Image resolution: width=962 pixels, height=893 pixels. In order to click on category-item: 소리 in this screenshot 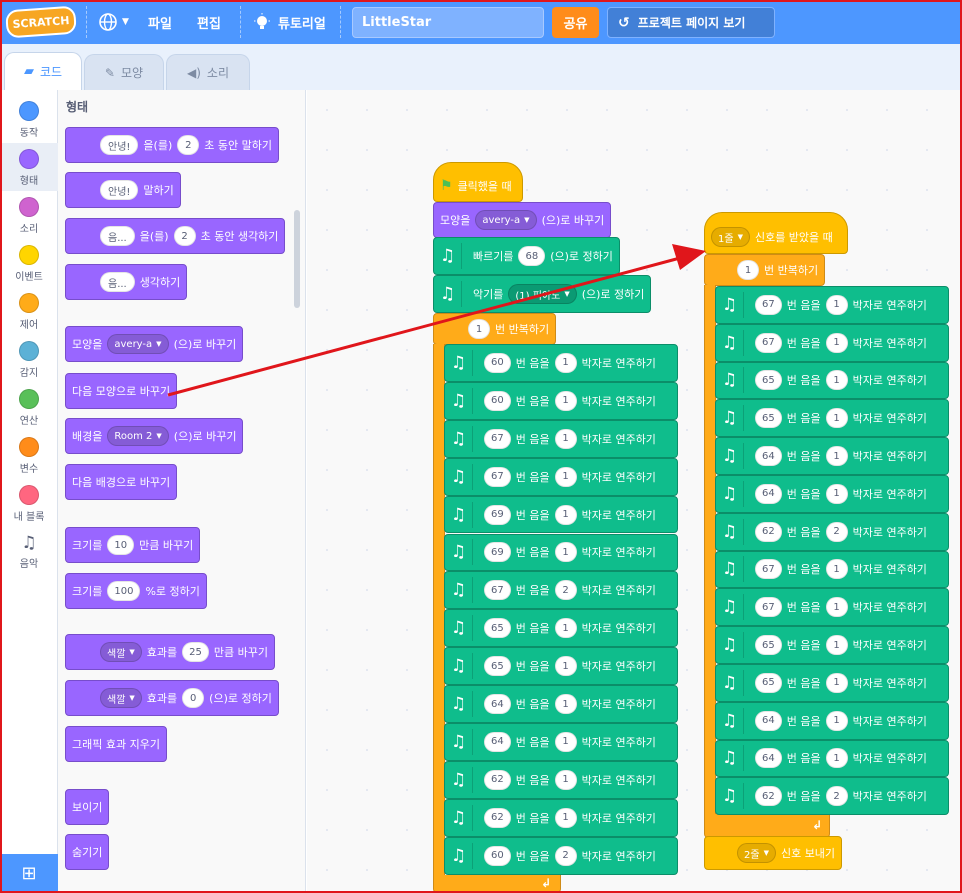, I will do `click(29, 215)`.